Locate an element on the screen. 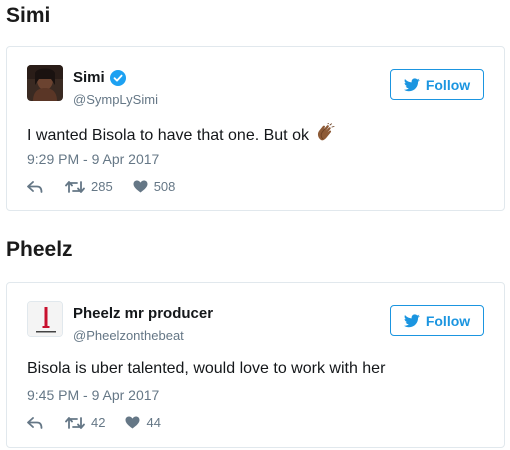 The image size is (510, 450). like-button: 44 is located at coordinates (143, 422).